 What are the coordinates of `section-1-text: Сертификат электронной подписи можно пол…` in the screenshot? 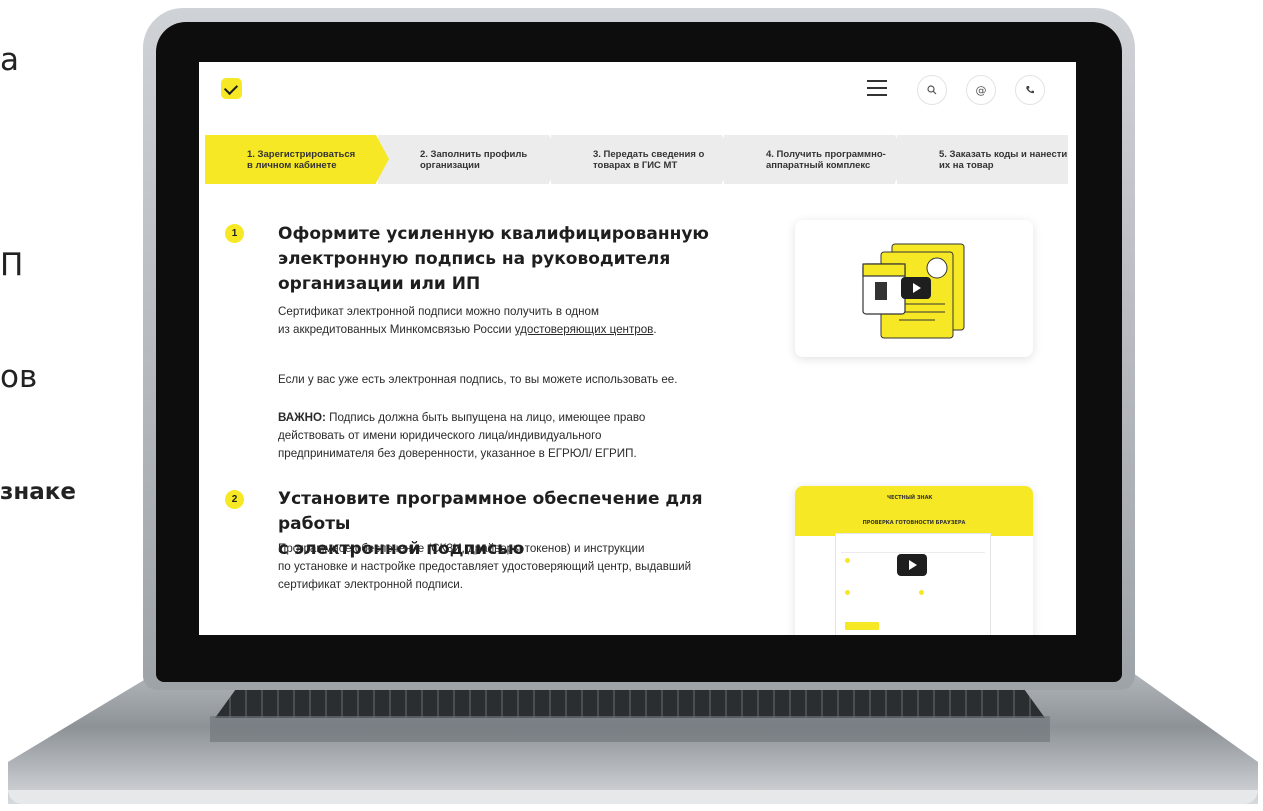 It's located at (518, 321).